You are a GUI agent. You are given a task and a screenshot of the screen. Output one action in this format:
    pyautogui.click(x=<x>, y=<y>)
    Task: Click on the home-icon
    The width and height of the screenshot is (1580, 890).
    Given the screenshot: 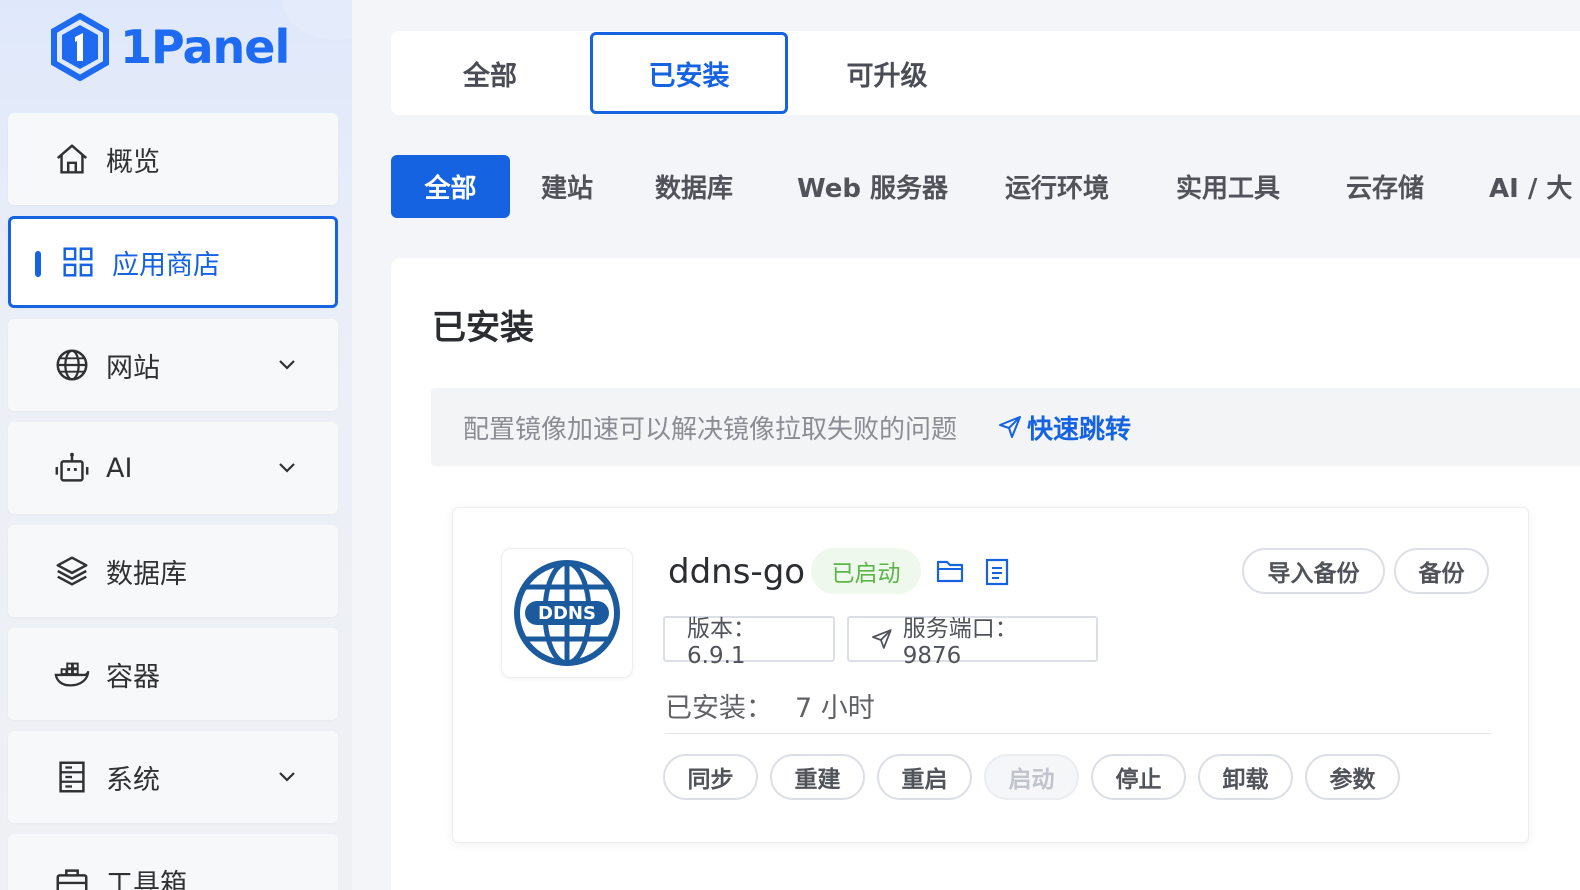 What is the action you would take?
    pyautogui.click(x=72, y=159)
    